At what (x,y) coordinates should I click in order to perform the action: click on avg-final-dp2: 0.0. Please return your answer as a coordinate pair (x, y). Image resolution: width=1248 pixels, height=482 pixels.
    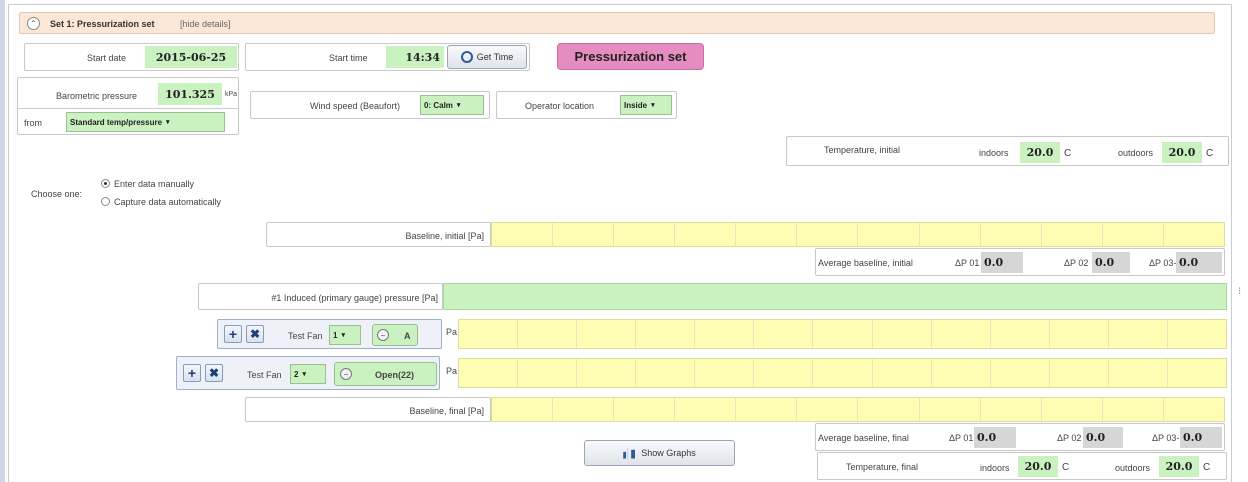
    Looking at the image, I should click on (1103, 437).